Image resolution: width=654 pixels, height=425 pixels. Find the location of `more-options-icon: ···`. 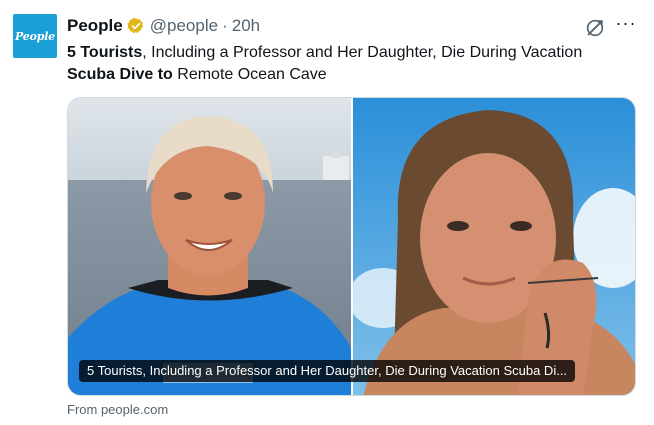

more-options-icon: ··· is located at coordinates (626, 25).